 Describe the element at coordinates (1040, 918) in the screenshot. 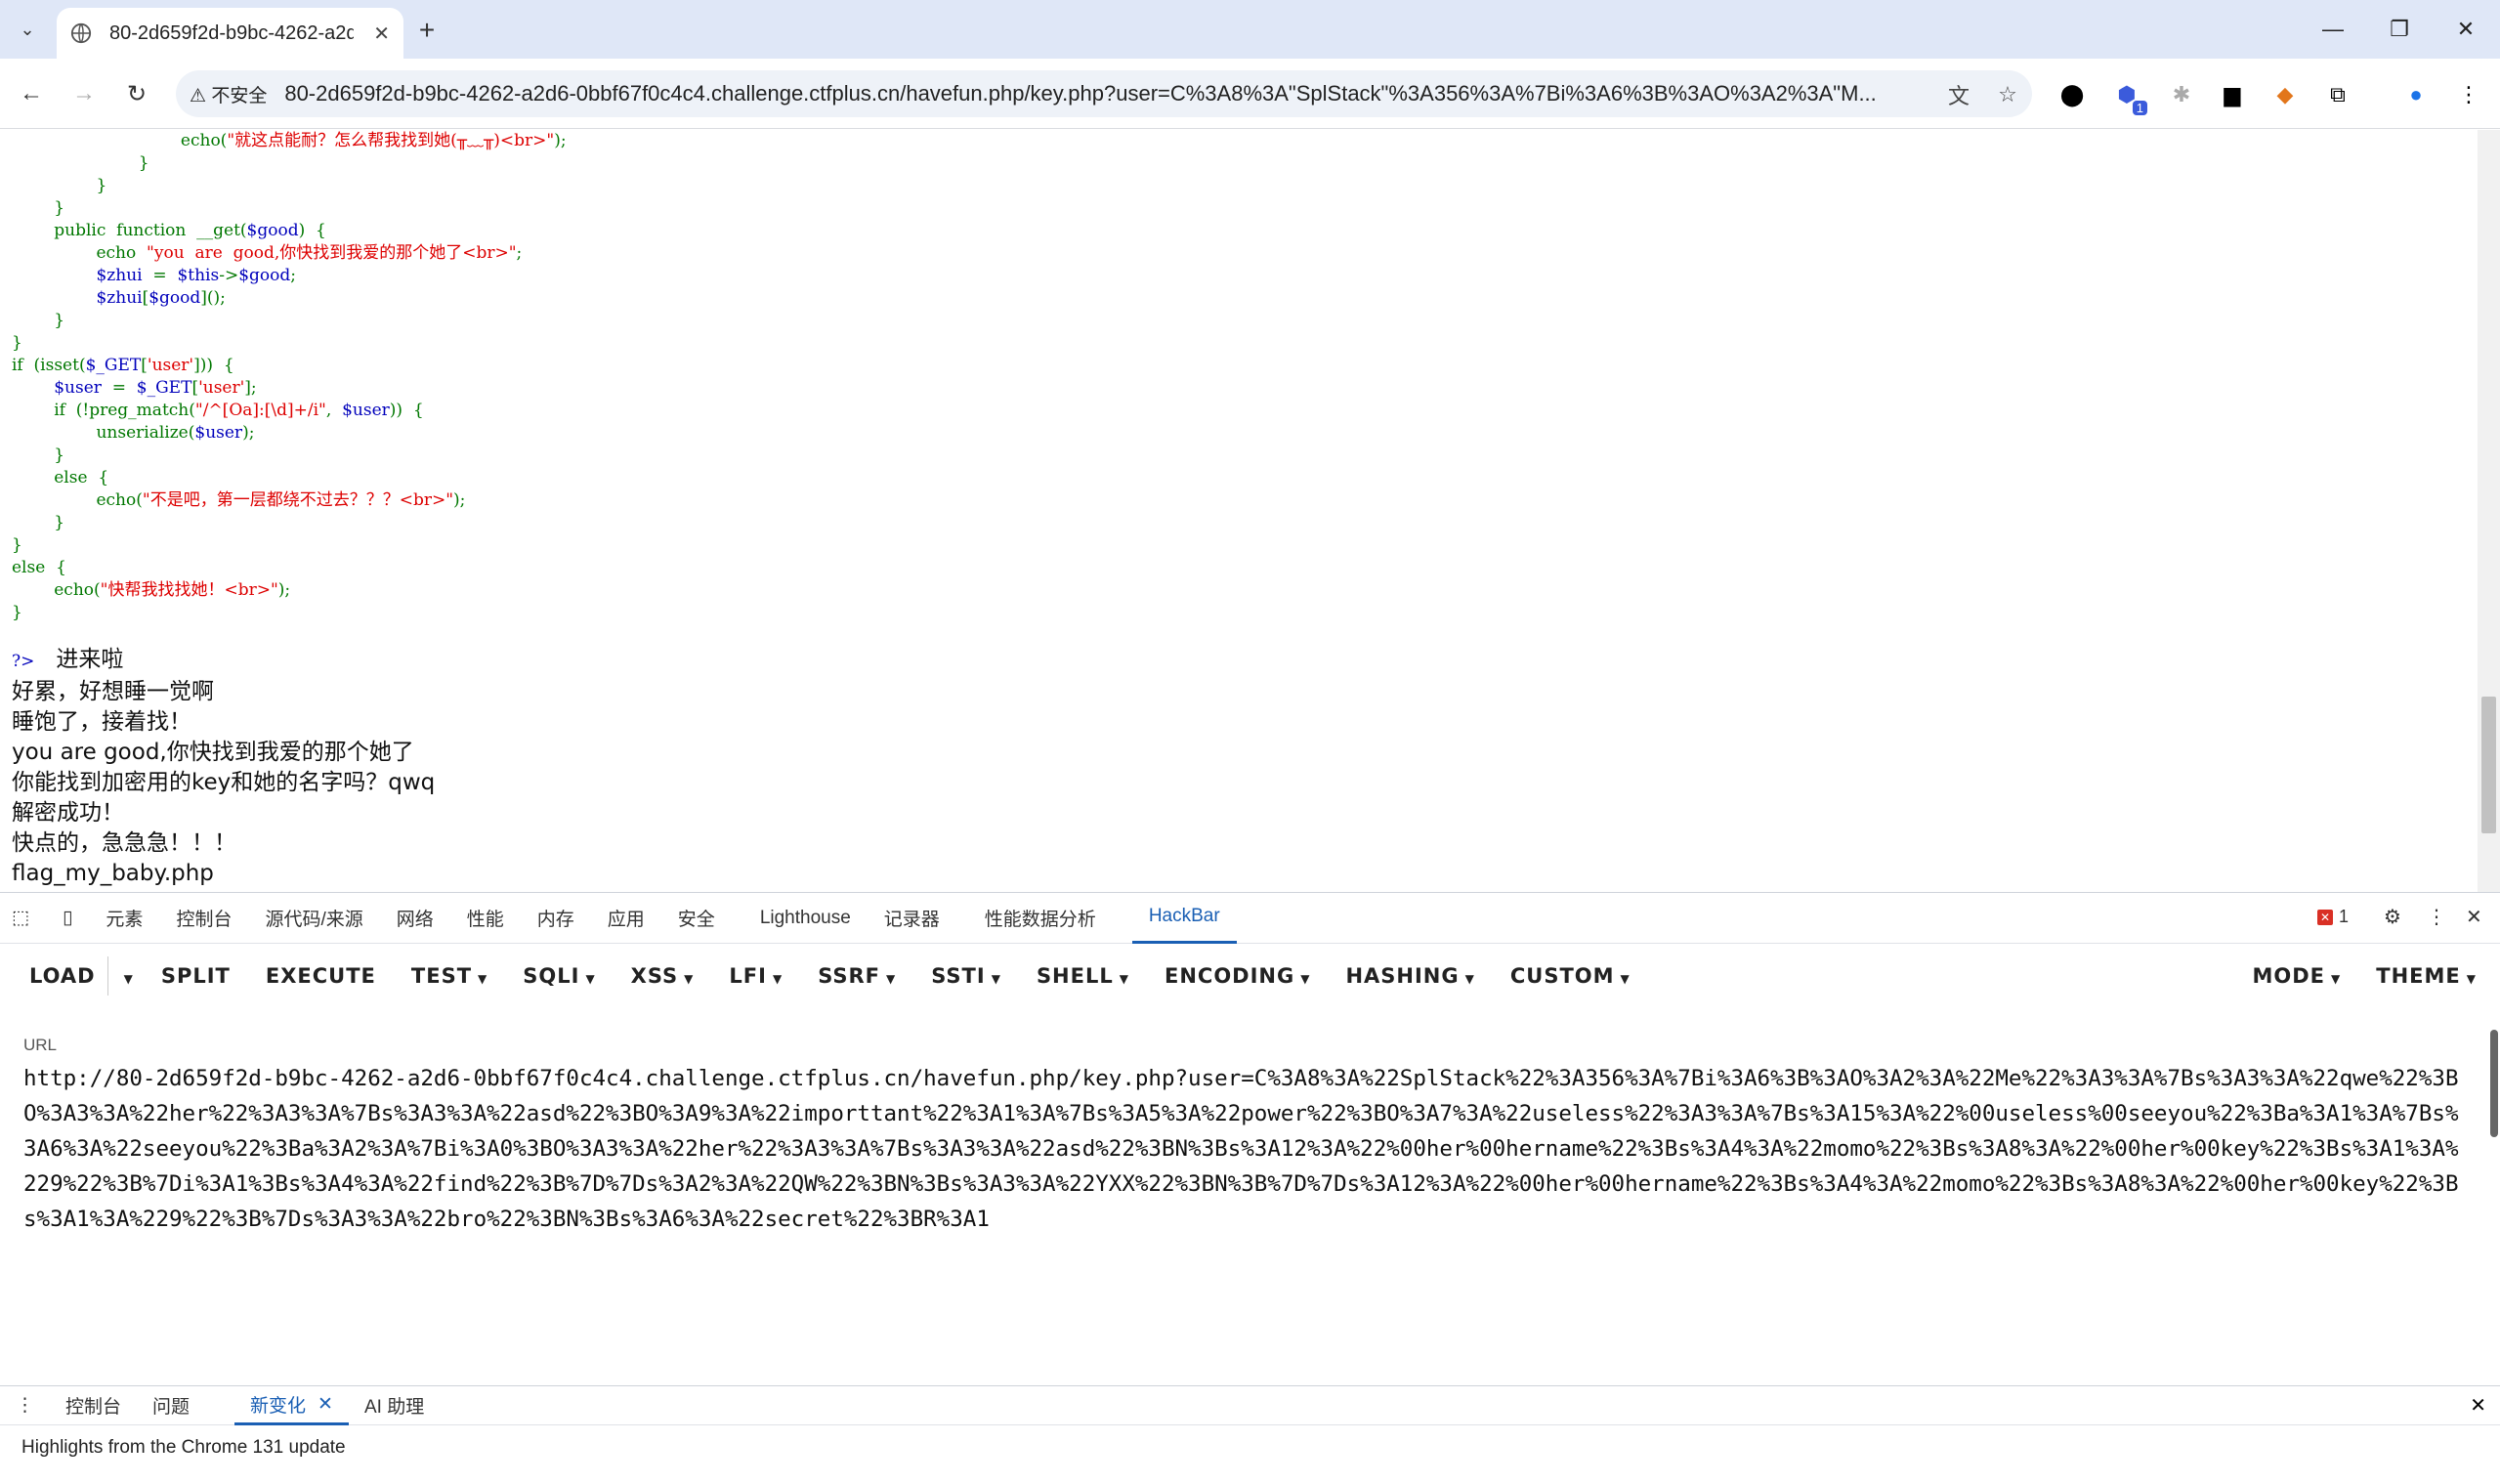

I see `devtools-tab: 性能数据分析` at that location.